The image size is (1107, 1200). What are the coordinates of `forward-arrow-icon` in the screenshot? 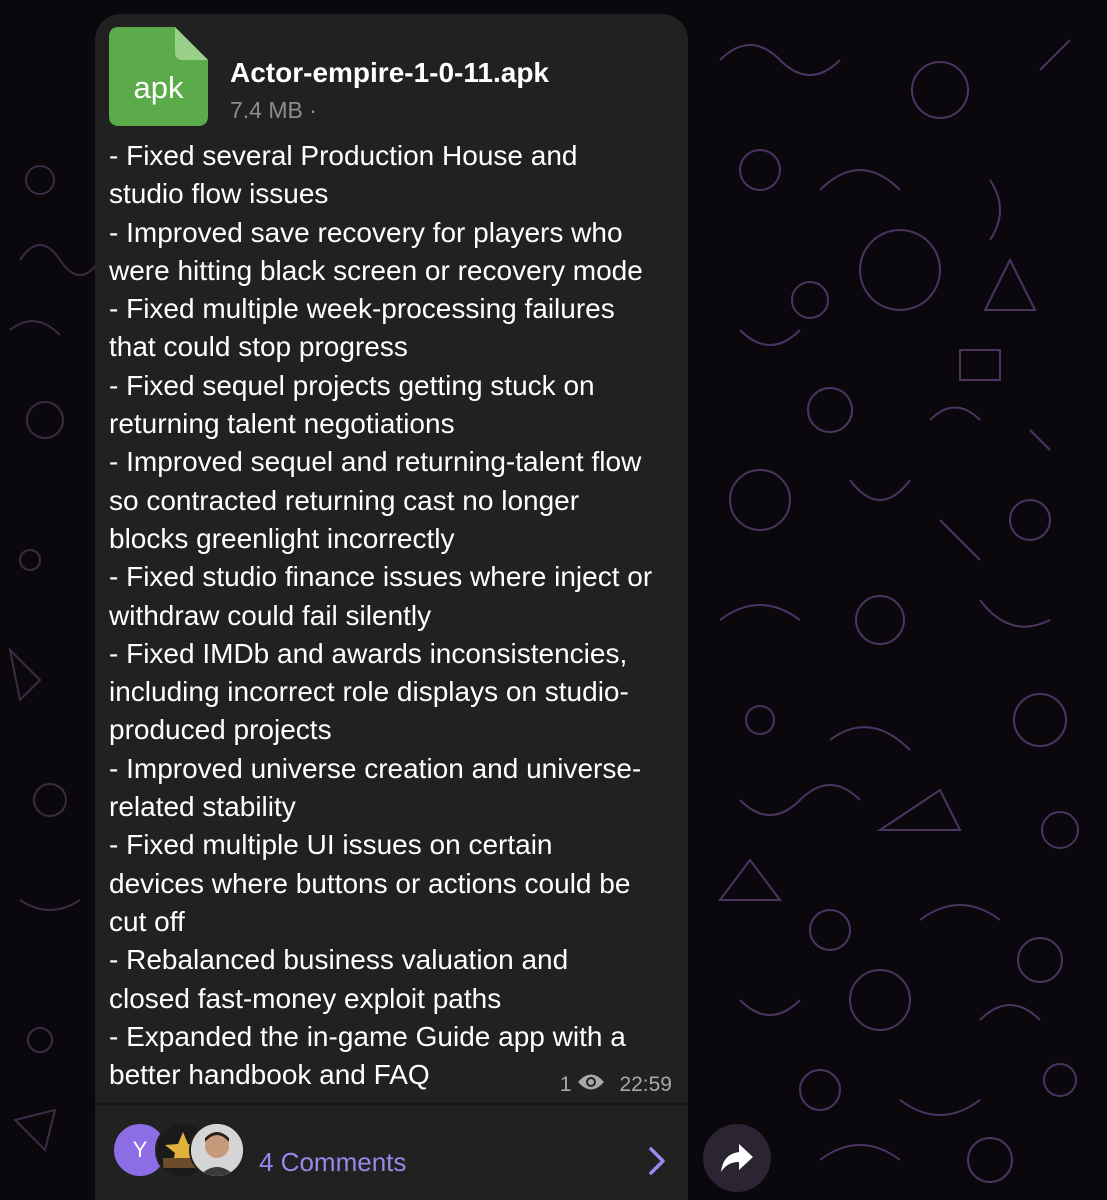 It's located at (737, 1158).